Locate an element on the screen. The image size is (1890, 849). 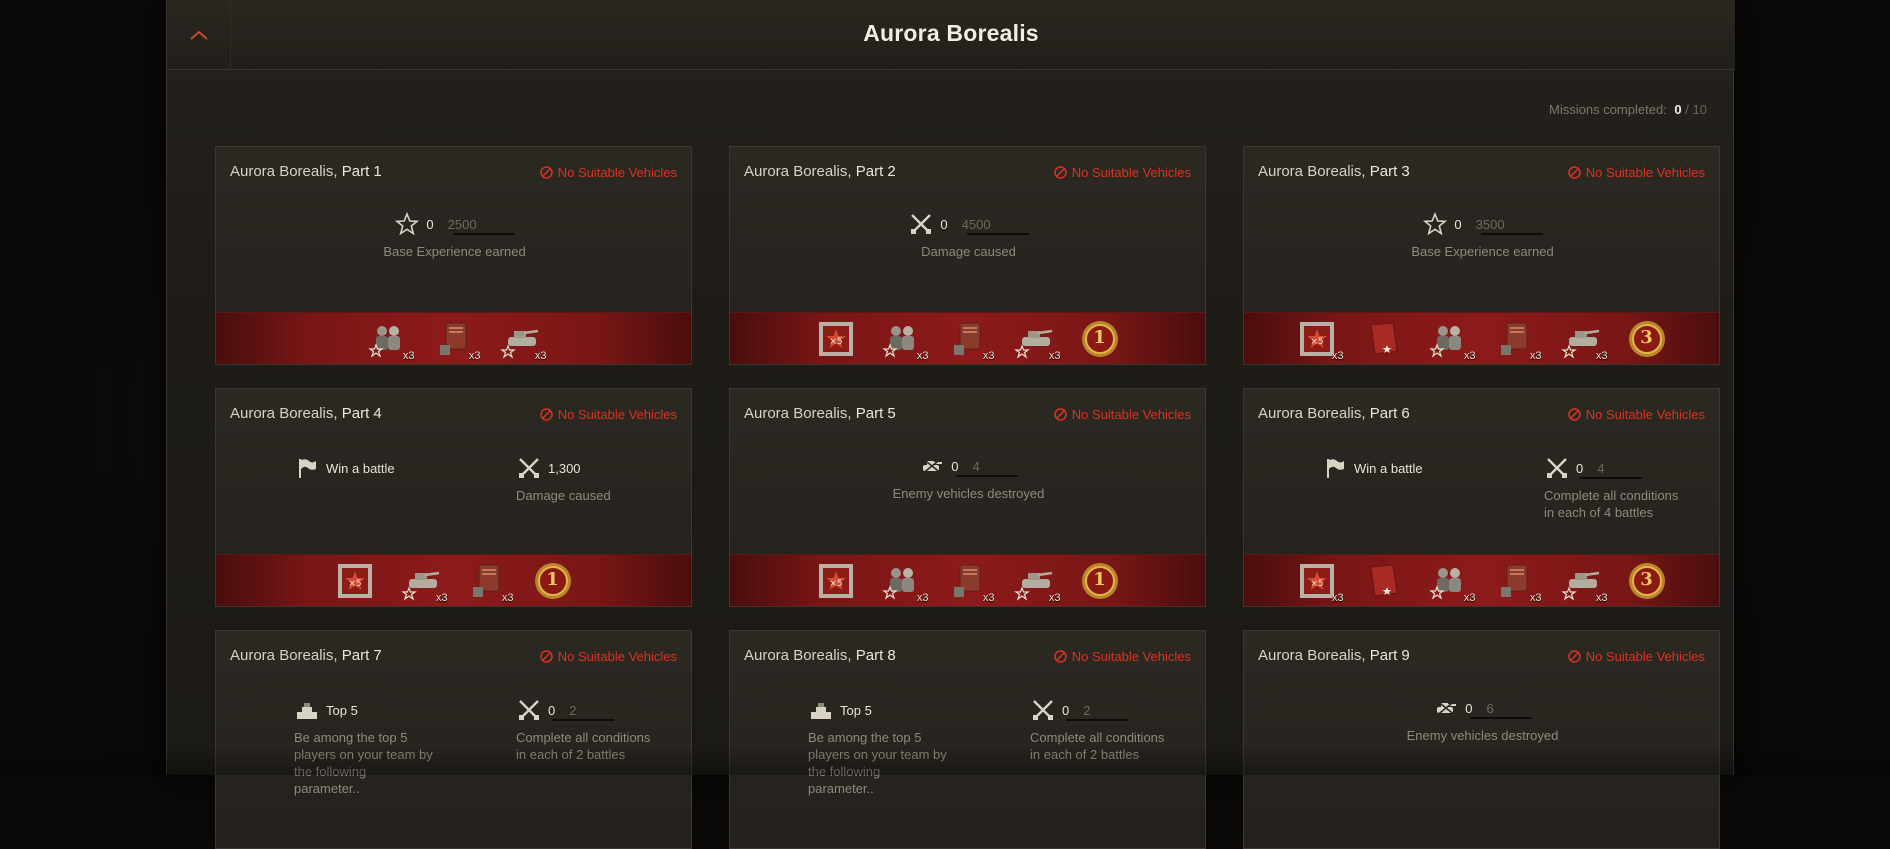
missions-progress: Missions completed: 0 / 10 is located at coordinates (1628, 109).